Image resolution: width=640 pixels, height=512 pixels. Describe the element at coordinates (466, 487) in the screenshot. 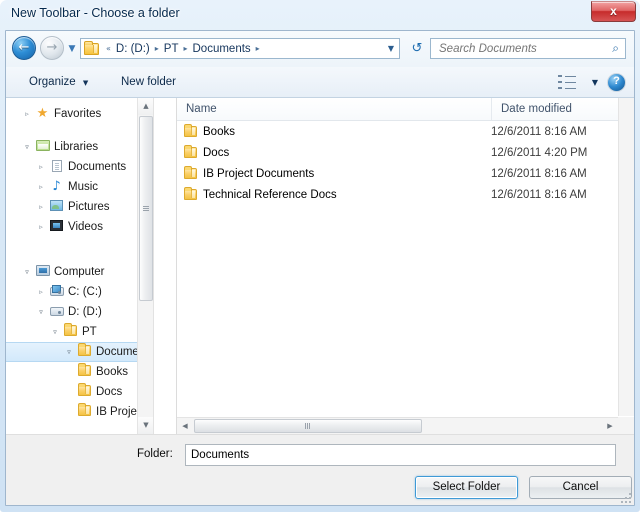

I see `select-folder-button: Select Folder` at that location.